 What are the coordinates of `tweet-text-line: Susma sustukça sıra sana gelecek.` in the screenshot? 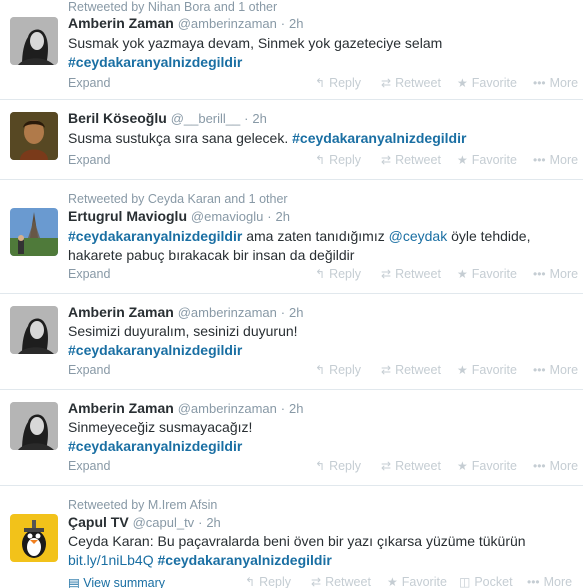 It's located at (178, 138).